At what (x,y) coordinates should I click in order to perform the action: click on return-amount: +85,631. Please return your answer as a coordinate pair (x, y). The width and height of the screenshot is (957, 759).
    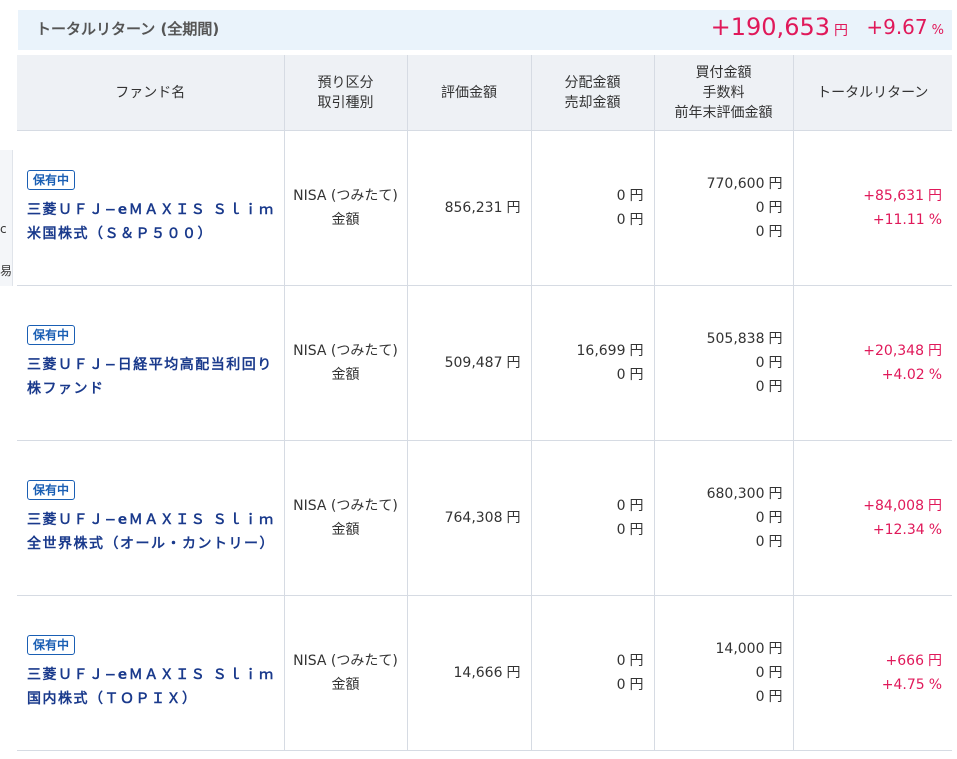
    Looking at the image, I should click on (893, 196).